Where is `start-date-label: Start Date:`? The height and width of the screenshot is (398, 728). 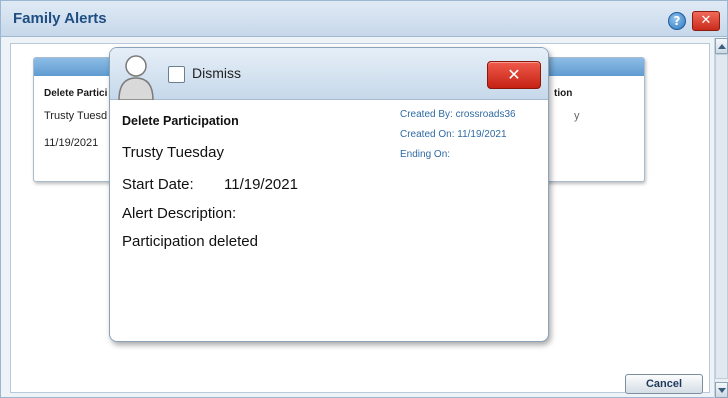 start-date-label: Start Date: is located at coordinates (158, 184).